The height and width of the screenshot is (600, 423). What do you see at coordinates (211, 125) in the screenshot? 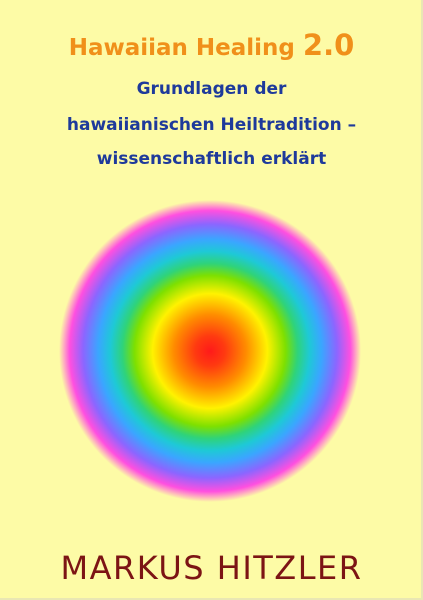
I see `subtitle-line-2: hawaiianischen Heiltradition –` at bounding box center [211, 125].